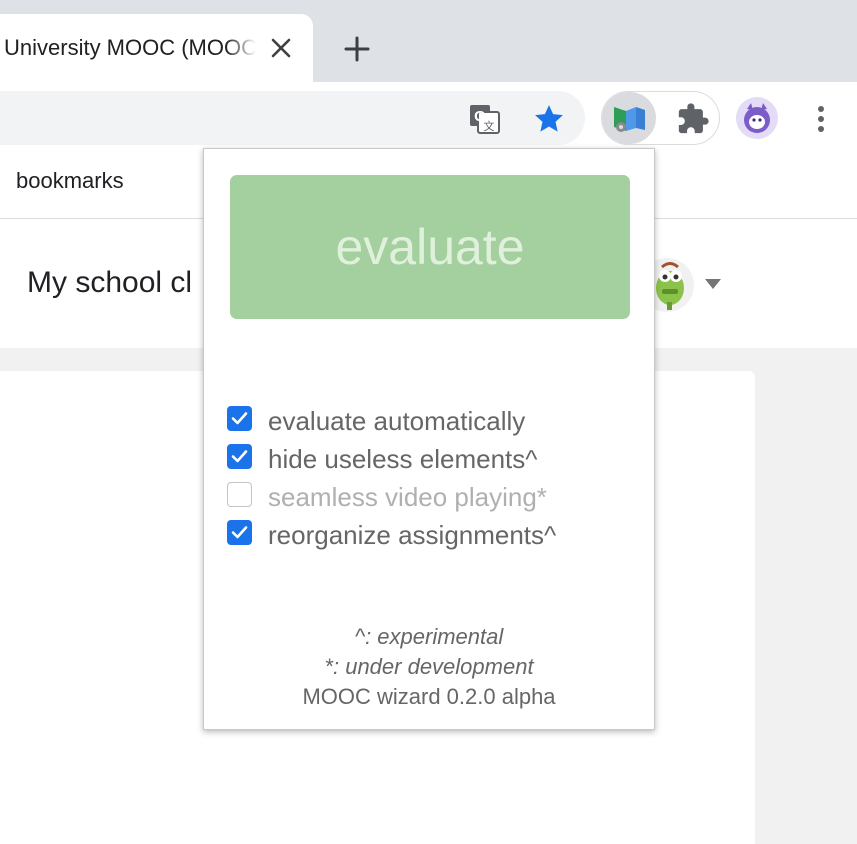  Describe the element at coordinates (407, 497) in the screenshot. I see `option-label: seamless video playing*` at that location.